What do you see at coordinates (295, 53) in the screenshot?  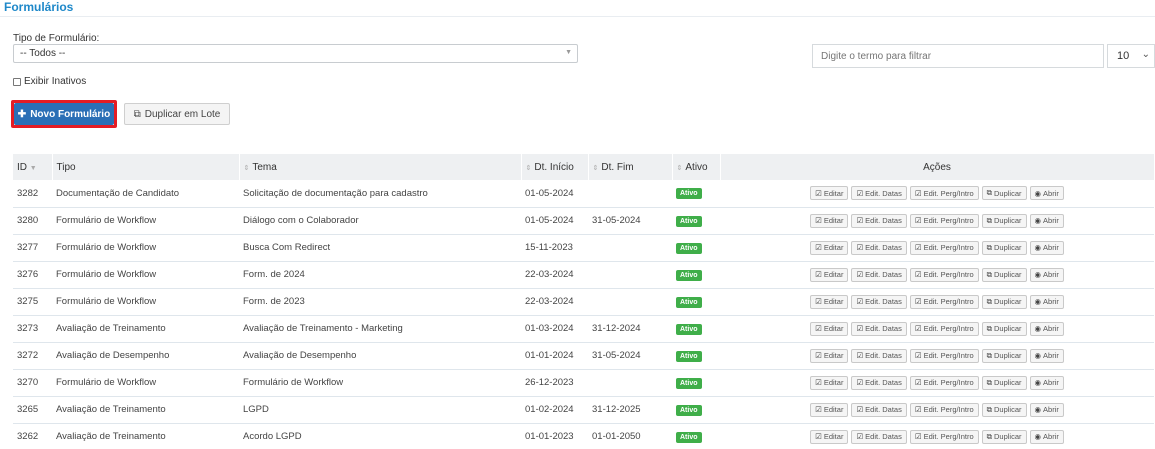 I see `form-type-select: -- Todos -- ▼` at bounding box center [295, 53].